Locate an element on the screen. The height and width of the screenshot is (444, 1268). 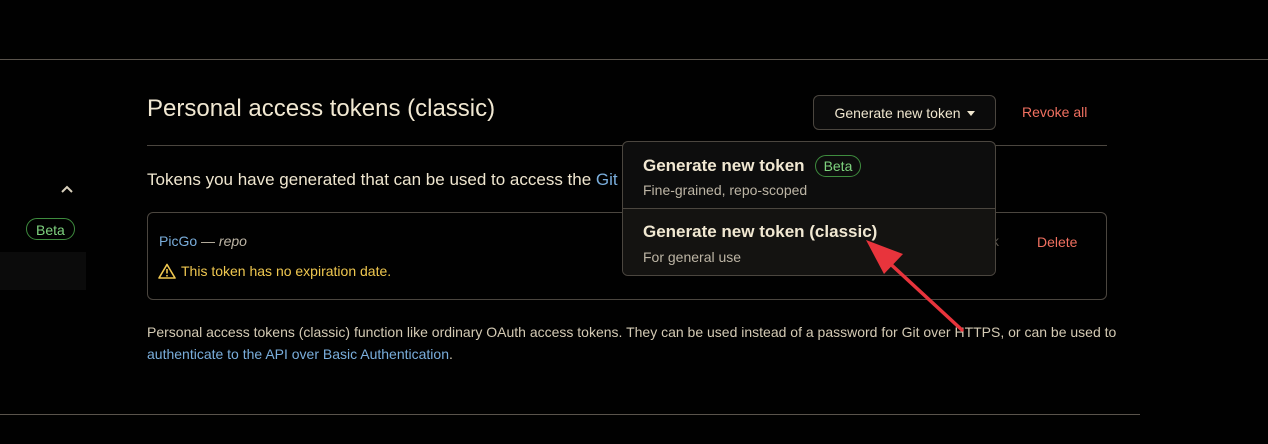
bottom-divider is located at coordinates (570, 414).